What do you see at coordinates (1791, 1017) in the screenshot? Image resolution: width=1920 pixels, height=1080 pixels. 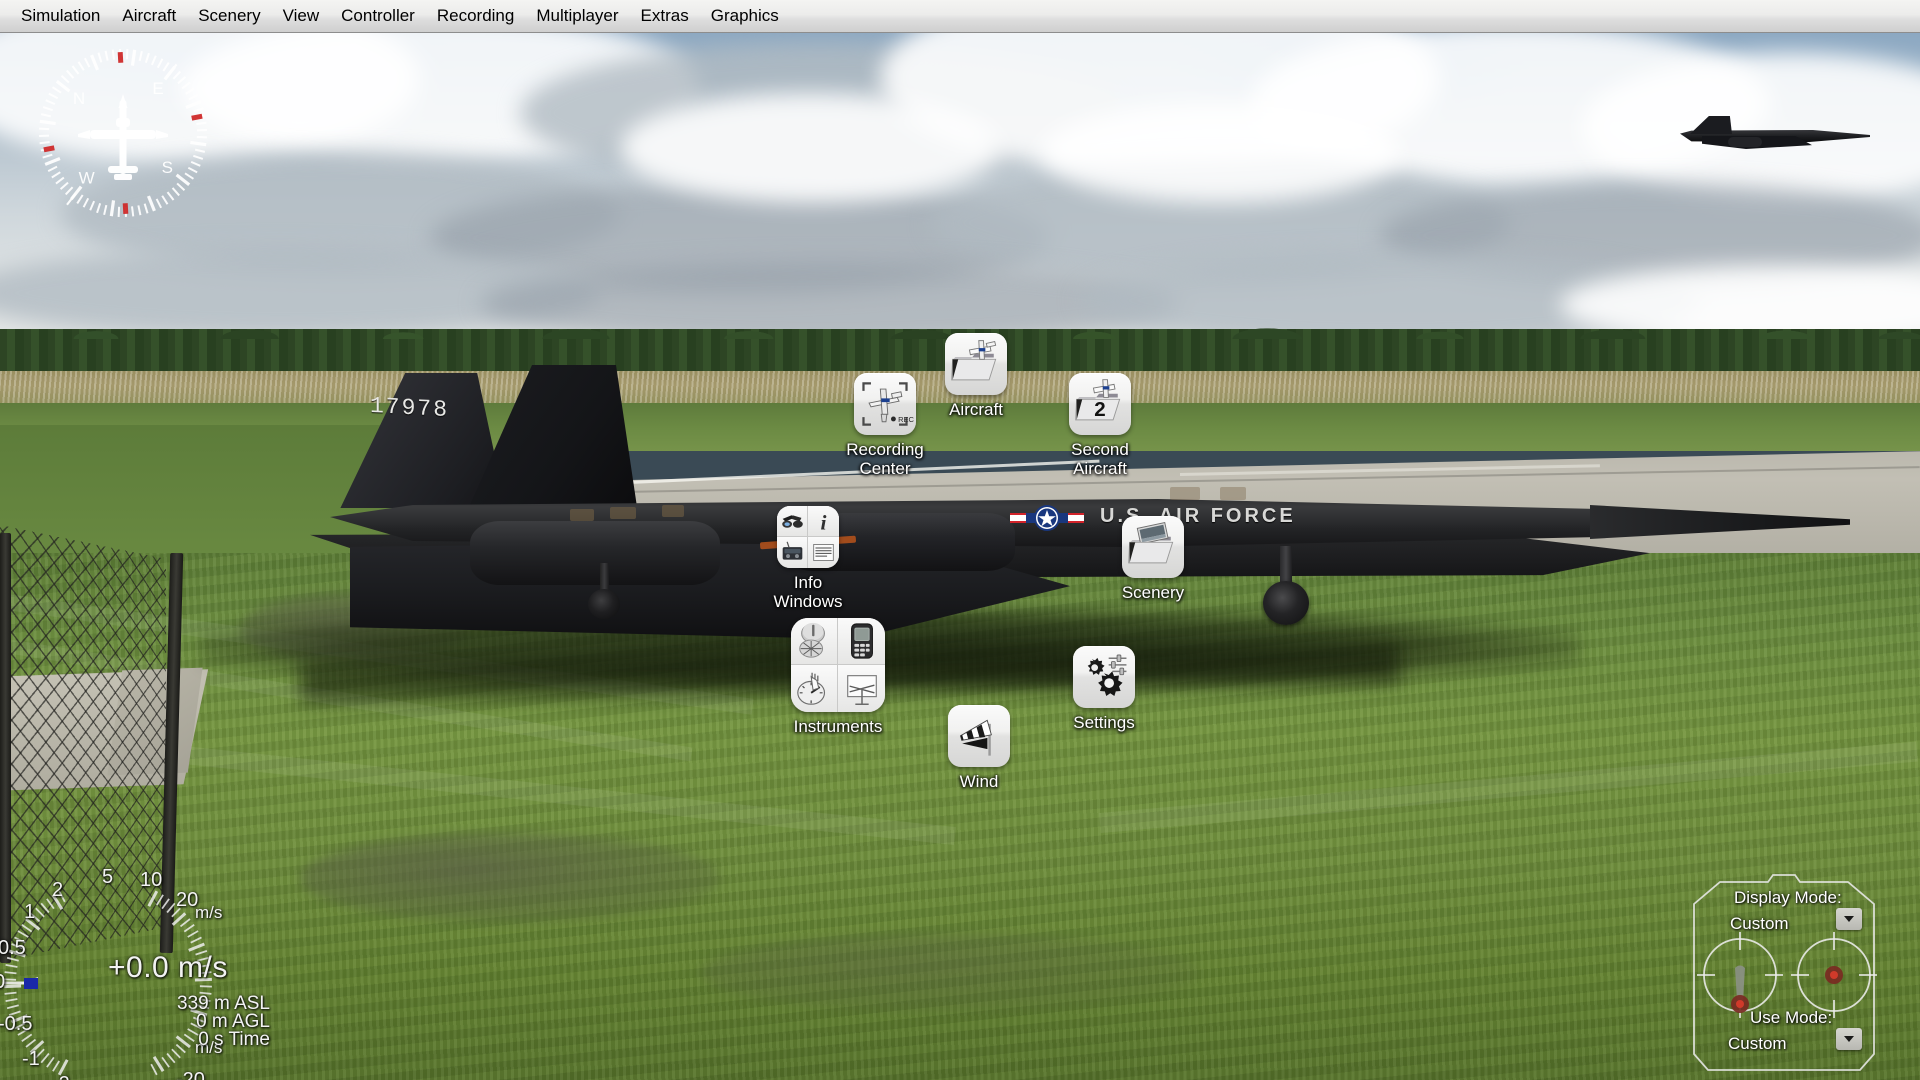 I see `use-mode-label: Use Mode:` at bounding box center [1791, 1017].